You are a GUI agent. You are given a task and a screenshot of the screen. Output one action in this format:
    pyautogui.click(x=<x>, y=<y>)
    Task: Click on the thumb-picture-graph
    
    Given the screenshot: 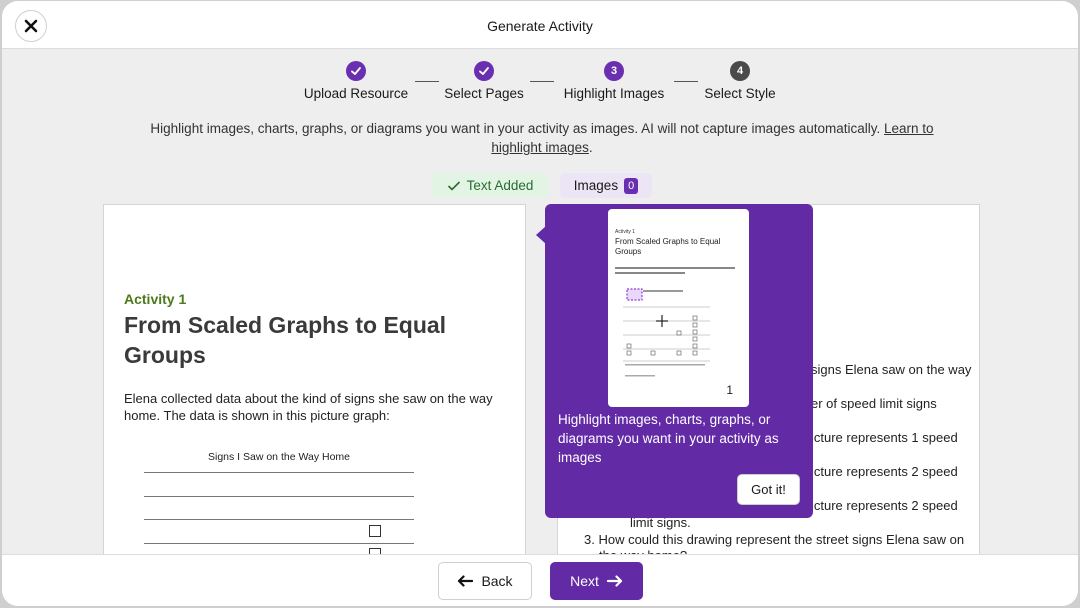 What is the action you would take?
    pyautogui.click(x=666, y=332)
    